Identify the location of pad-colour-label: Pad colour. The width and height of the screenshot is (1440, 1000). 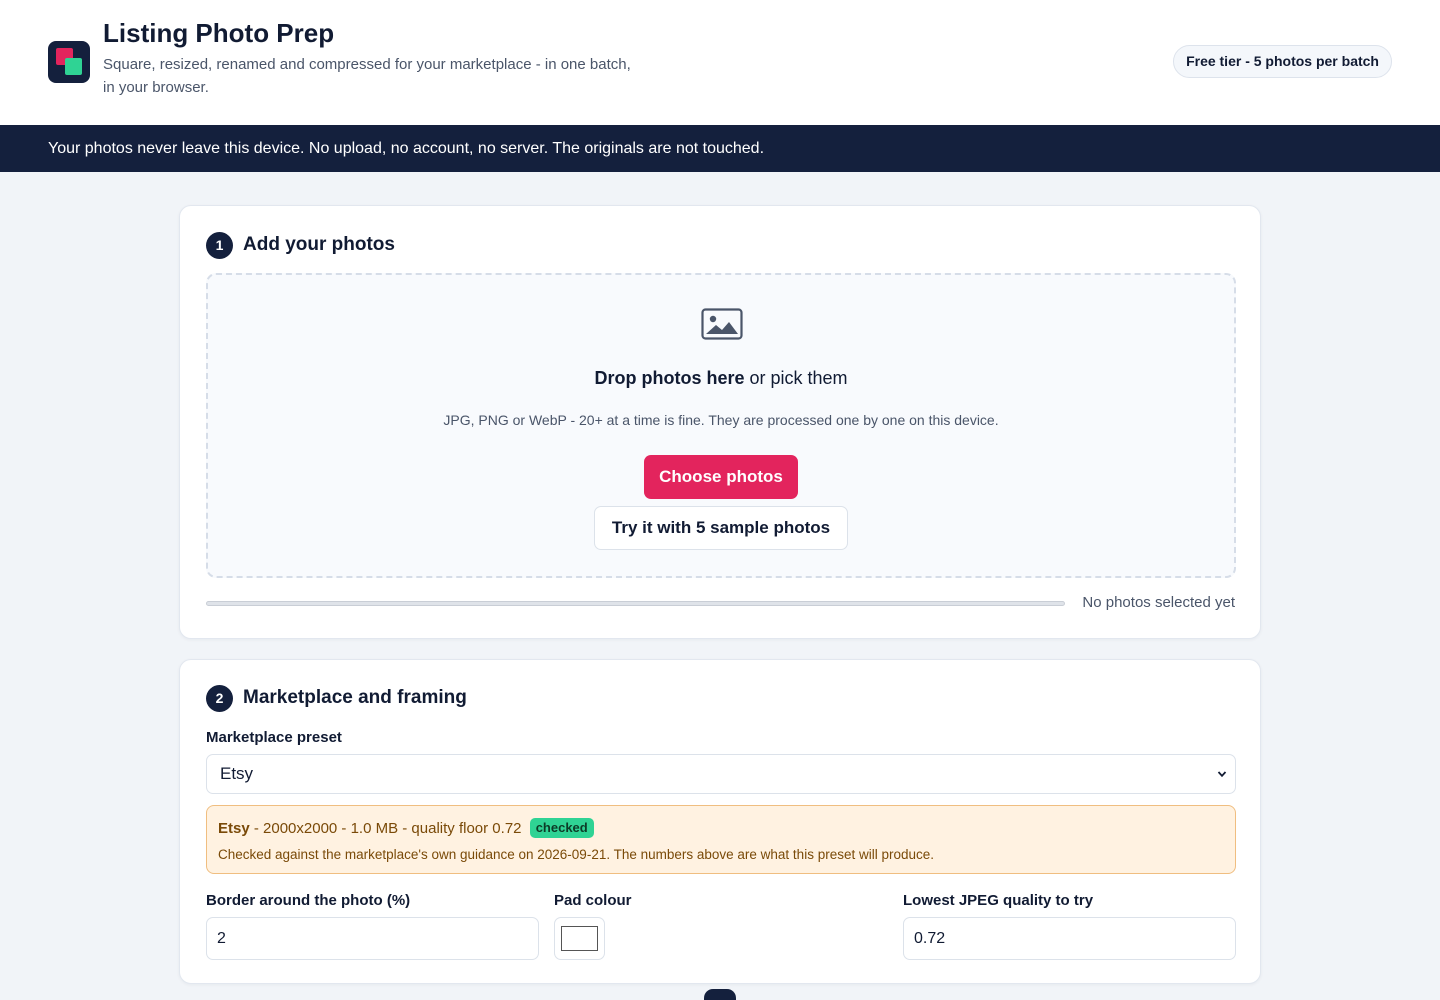
(593, 900).